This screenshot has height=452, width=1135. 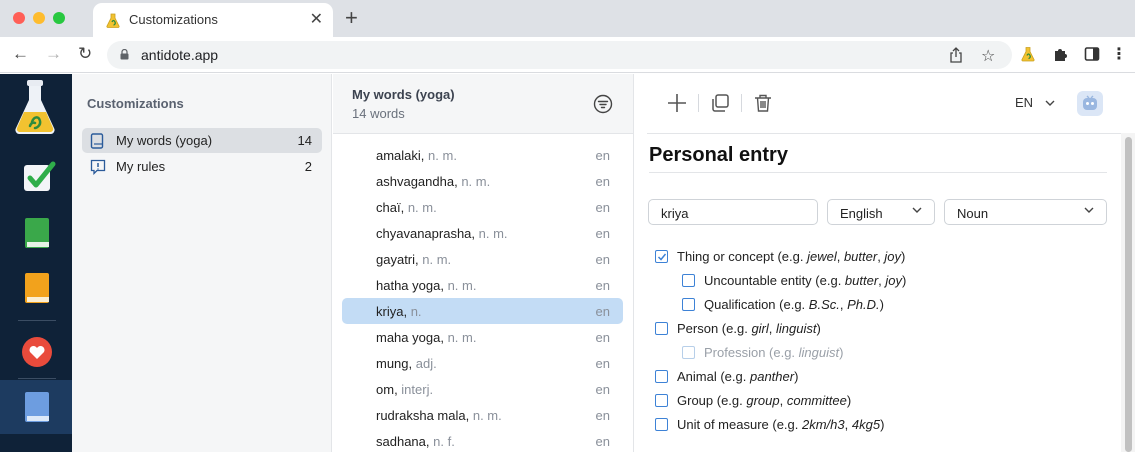 I want to click on close-window-button, so click(x=19, y=18).